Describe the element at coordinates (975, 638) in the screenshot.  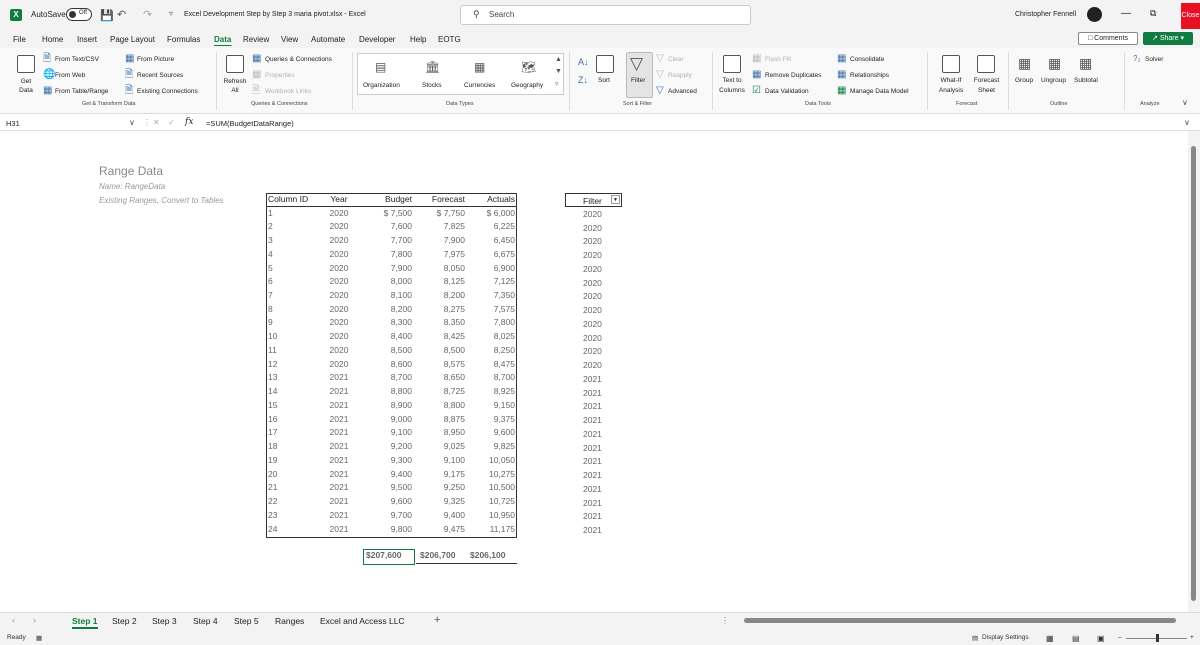
I see `display-settings-icon: ▤` at that location.